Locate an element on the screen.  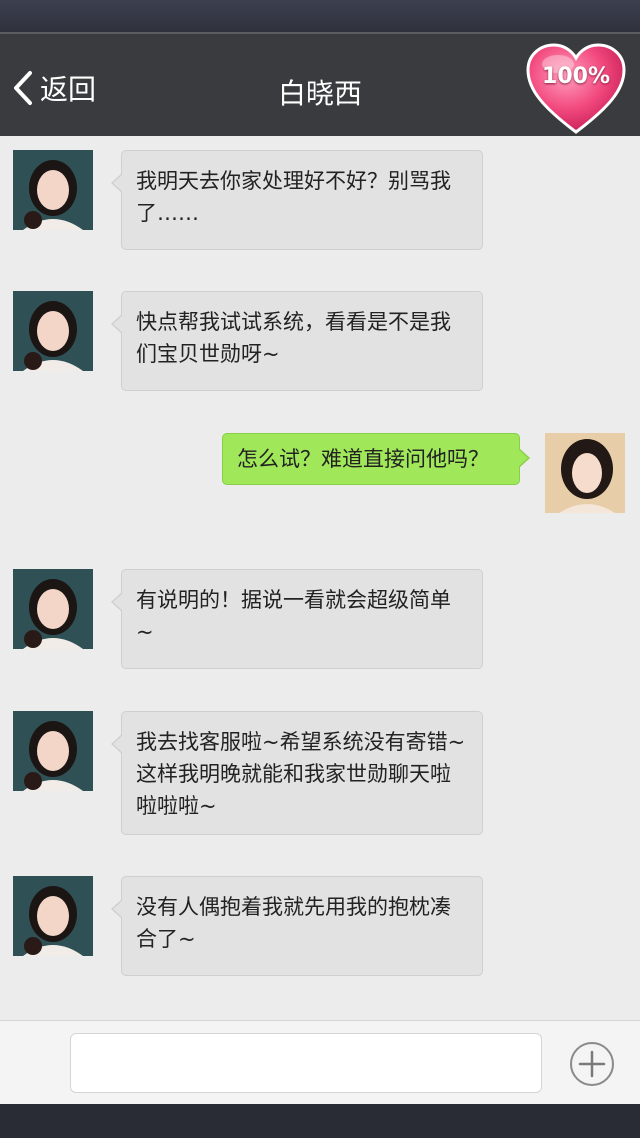
bottom-strip is located at coordinates (320, 1121).